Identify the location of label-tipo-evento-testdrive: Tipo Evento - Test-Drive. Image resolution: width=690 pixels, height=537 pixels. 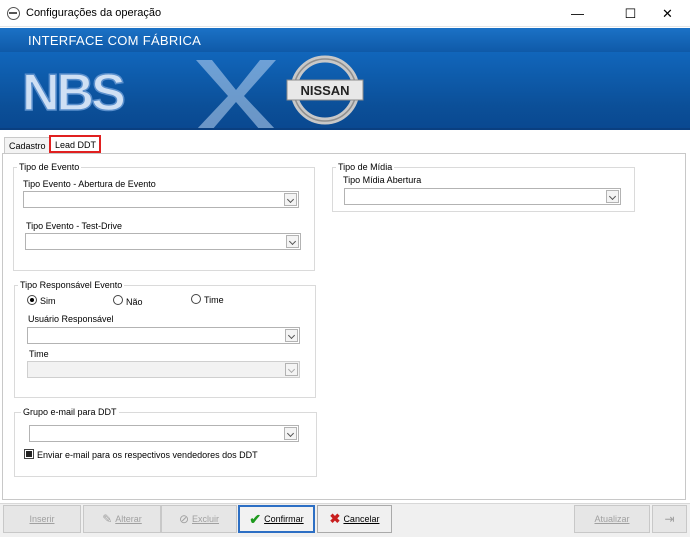
(74, 226).